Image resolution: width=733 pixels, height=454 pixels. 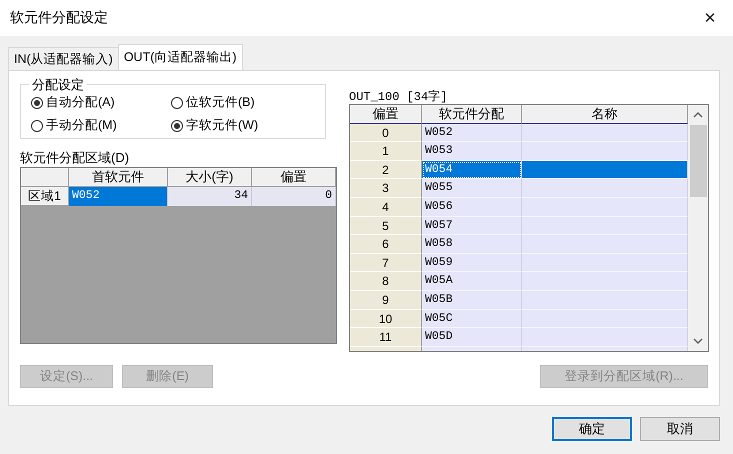 I want to click on column-header: 名称, so click(x=605, y=114).